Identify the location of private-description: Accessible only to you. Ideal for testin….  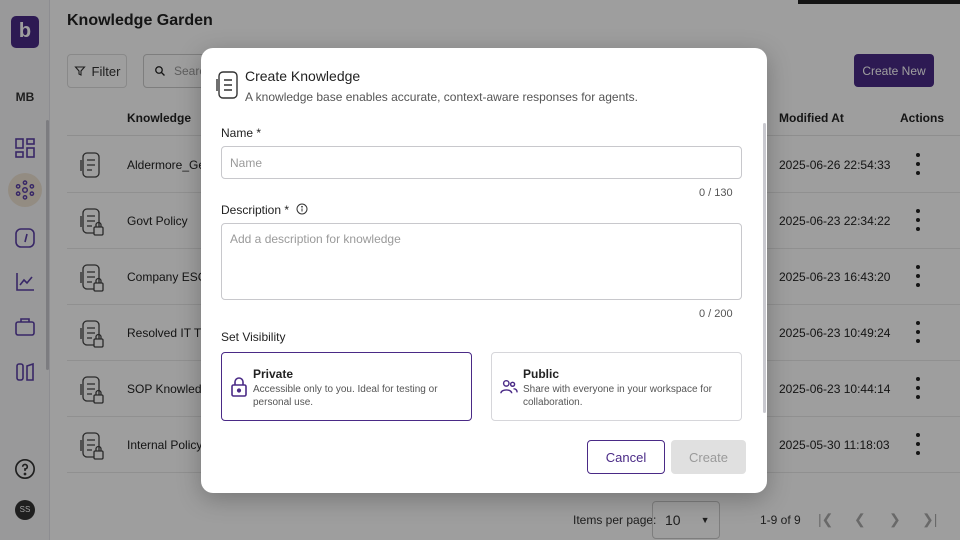
(345, 396).